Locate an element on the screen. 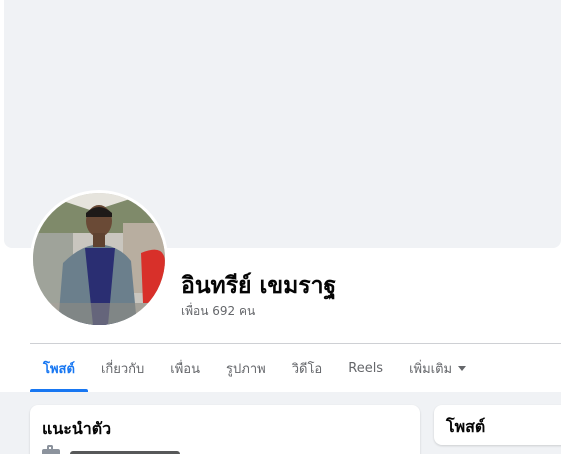 This screenshot has height=454, width=561. tab-label: เกี่ยวกับ is located at coordinates (122, 369).